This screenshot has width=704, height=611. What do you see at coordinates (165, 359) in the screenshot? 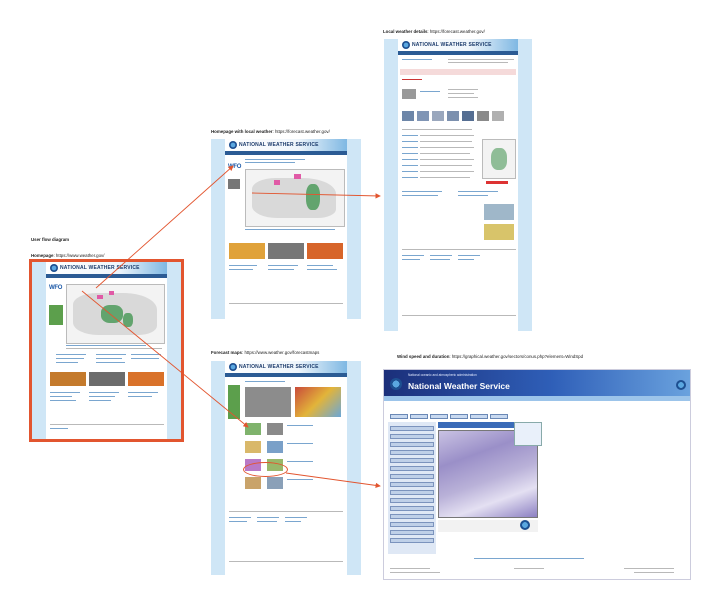
I see `arrow-homepage-to-forecast` at bounding box center [165, 359].